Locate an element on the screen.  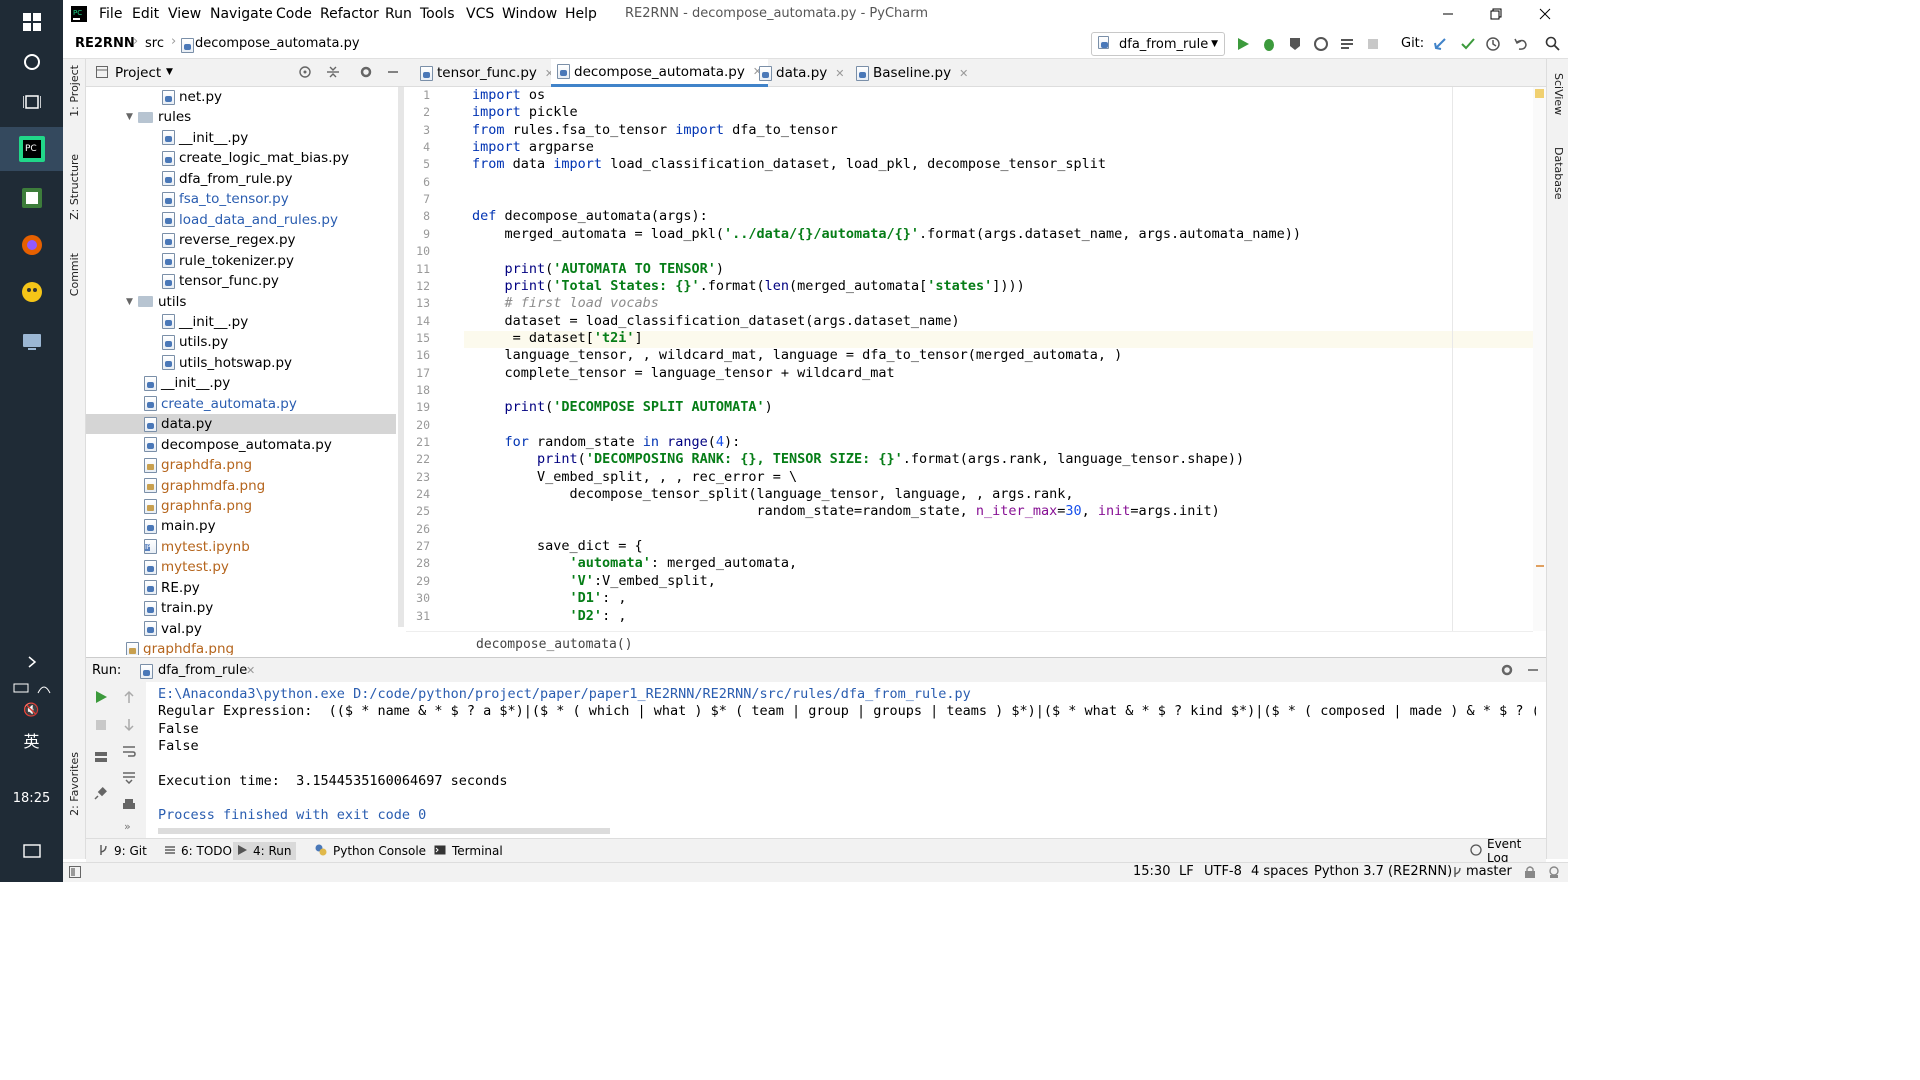
tree-file: data.py is located at coordinates (241, 424).